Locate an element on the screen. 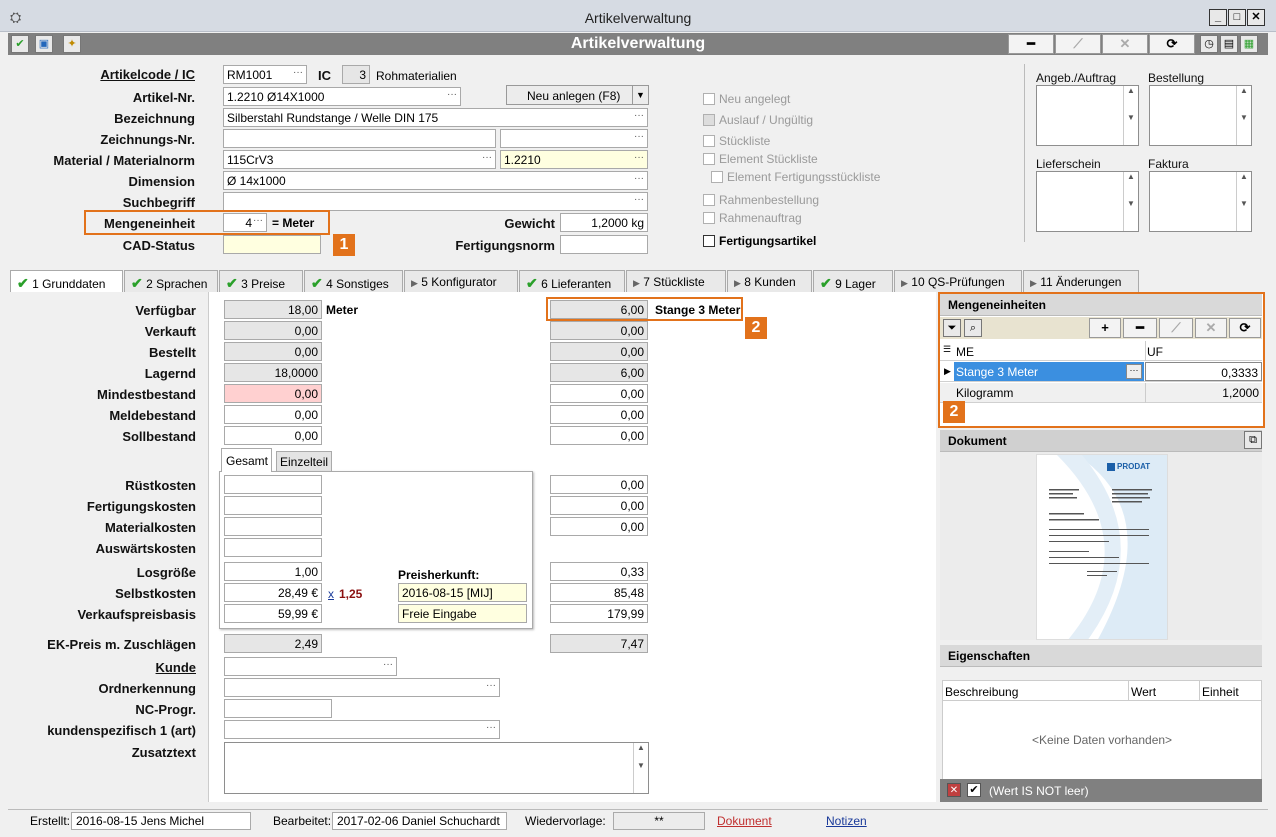 This screenshot has height=837, width=1276. clear-filter-icon: ✕ is located at coordinates (954, 790).